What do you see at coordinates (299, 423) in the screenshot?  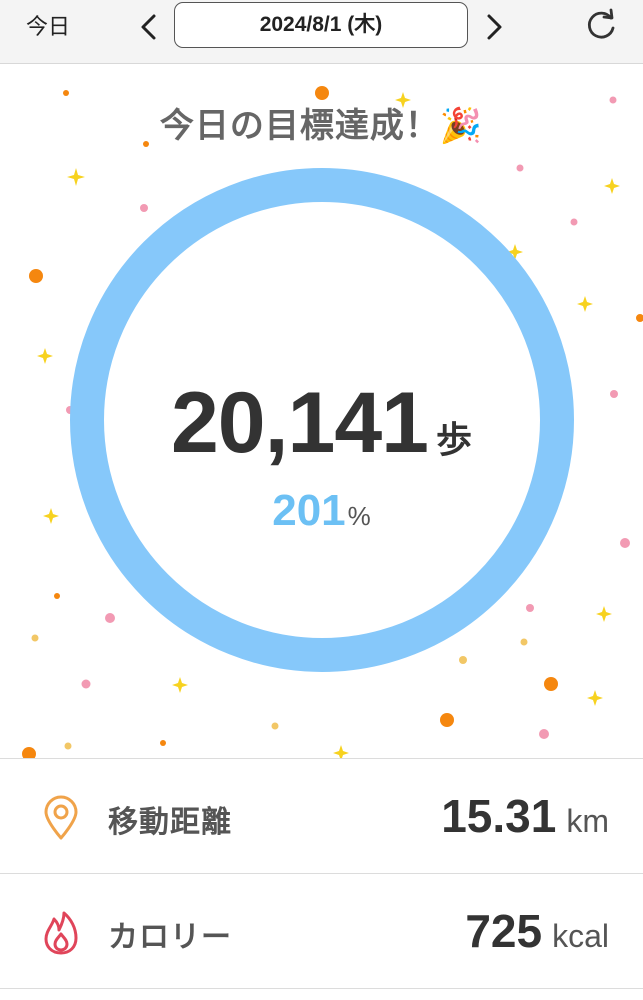 I see `step-count-value: 20,141` at bounding box center [299, 423].